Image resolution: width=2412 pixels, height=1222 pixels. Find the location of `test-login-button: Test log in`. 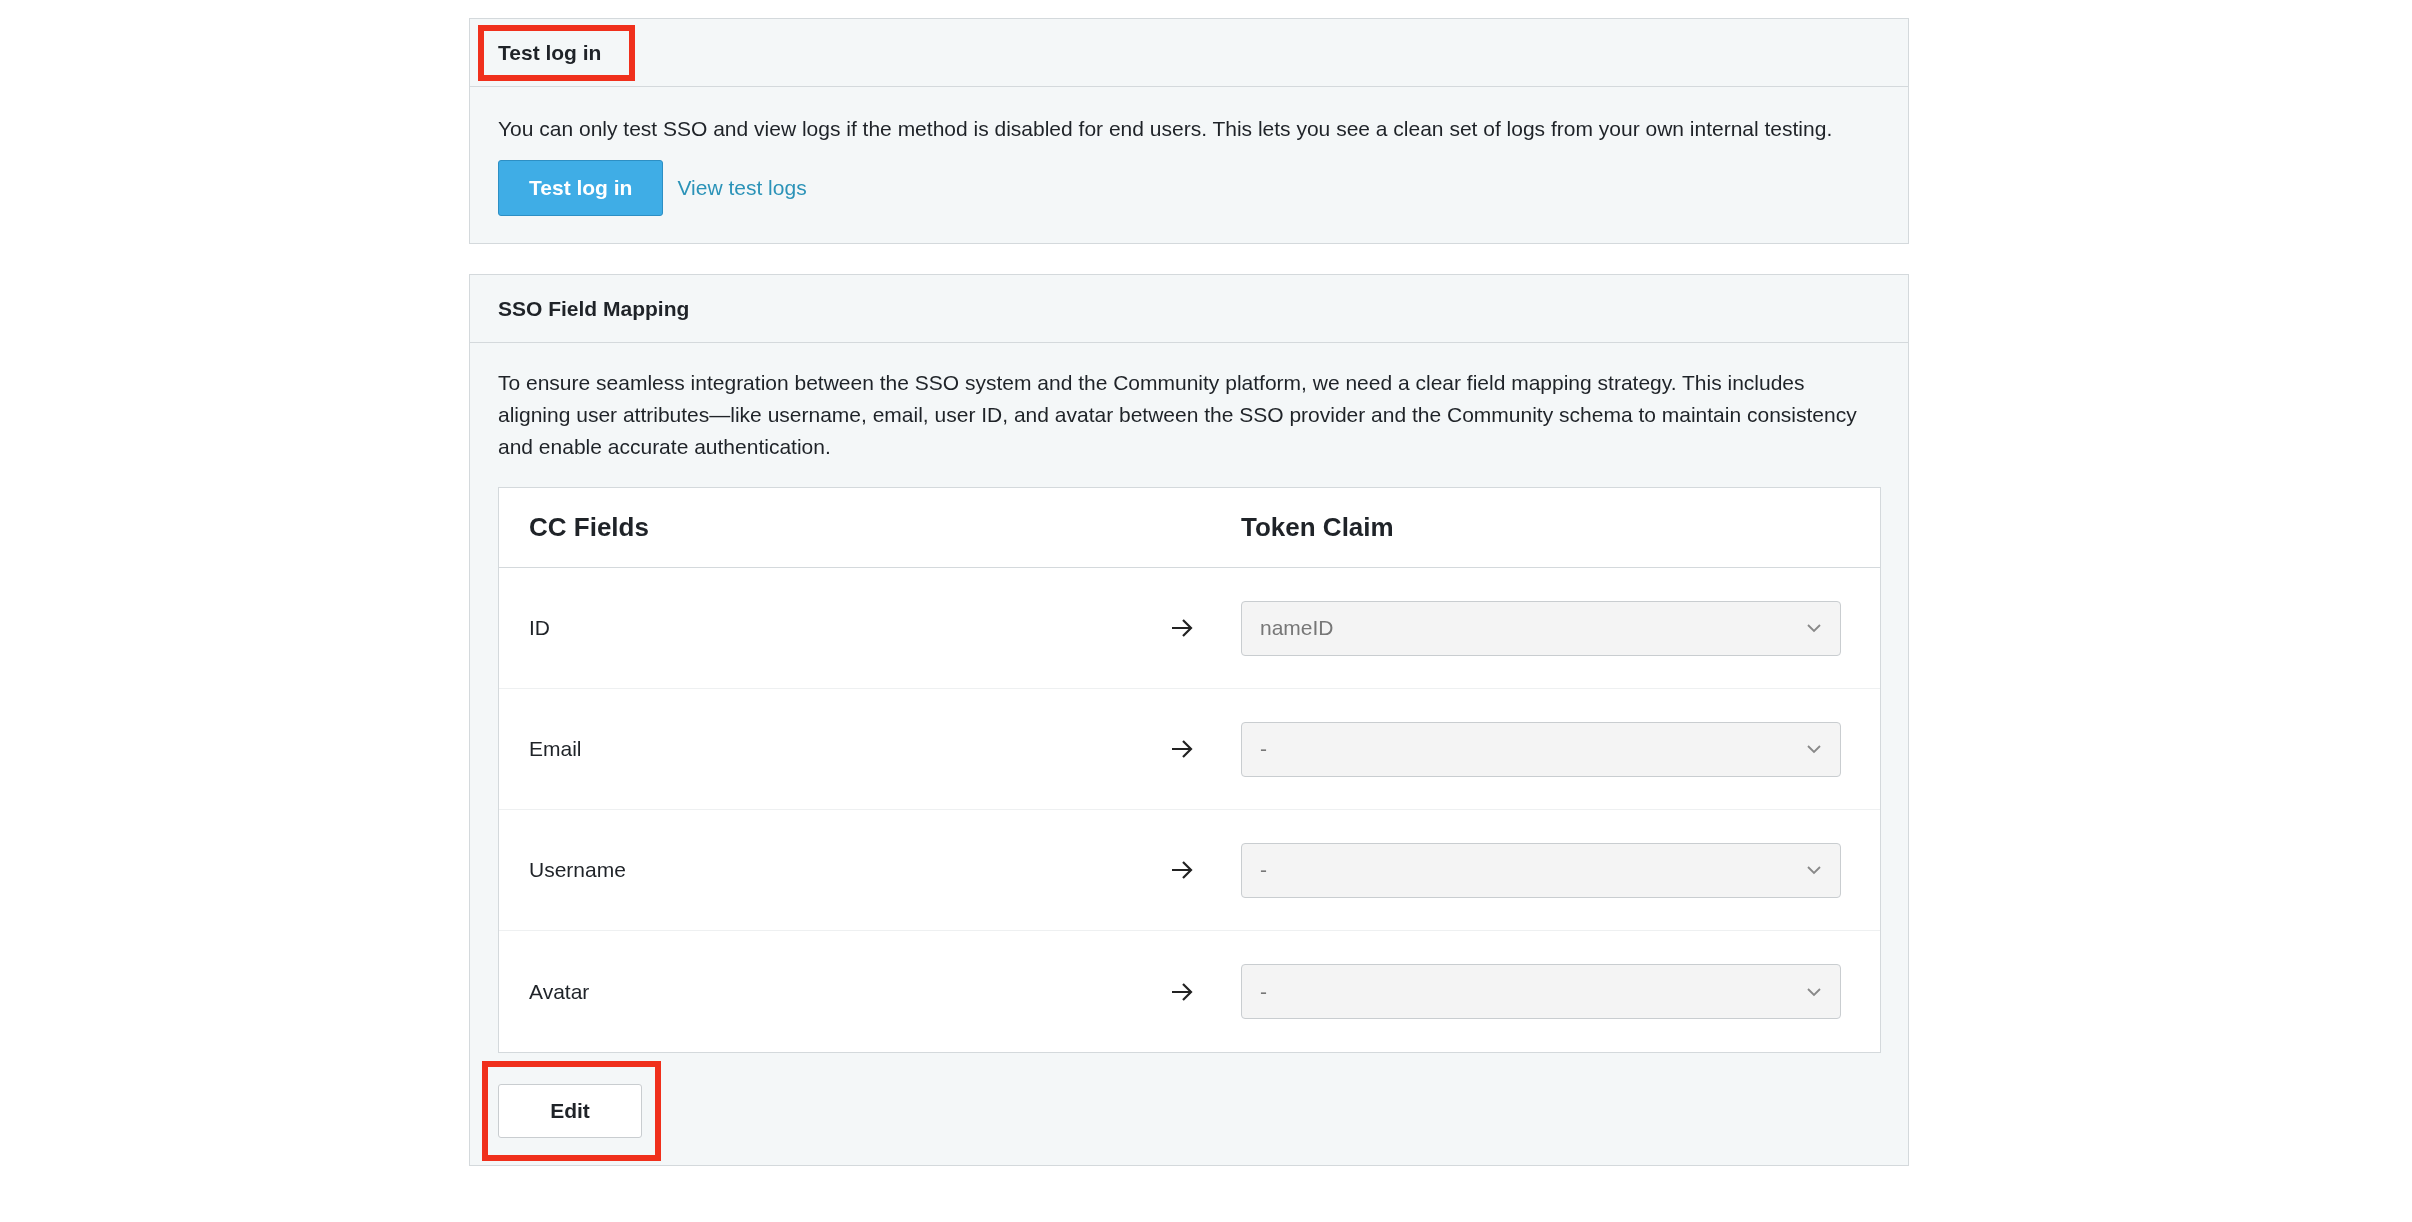

test-login-button: Test log in is located at coordinates (581, 188).